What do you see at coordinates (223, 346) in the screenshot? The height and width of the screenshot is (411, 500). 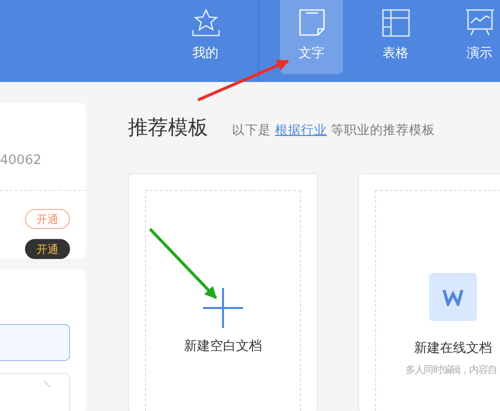 I see `card-label: 新建空白文档` at bounding box center [223, 346].